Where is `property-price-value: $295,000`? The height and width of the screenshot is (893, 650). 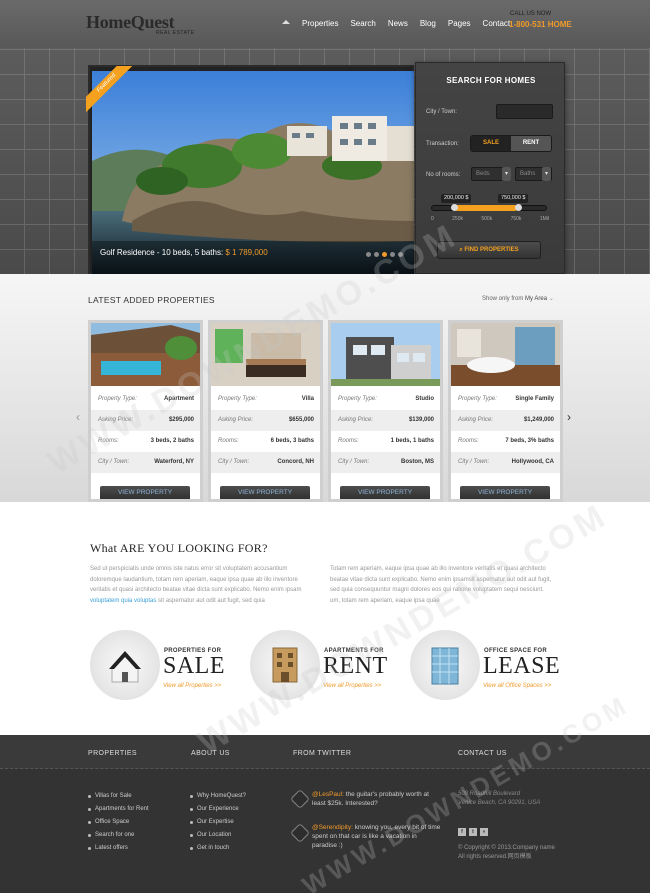 property-price-value: $295,000 is located at coordinates (181, 420).